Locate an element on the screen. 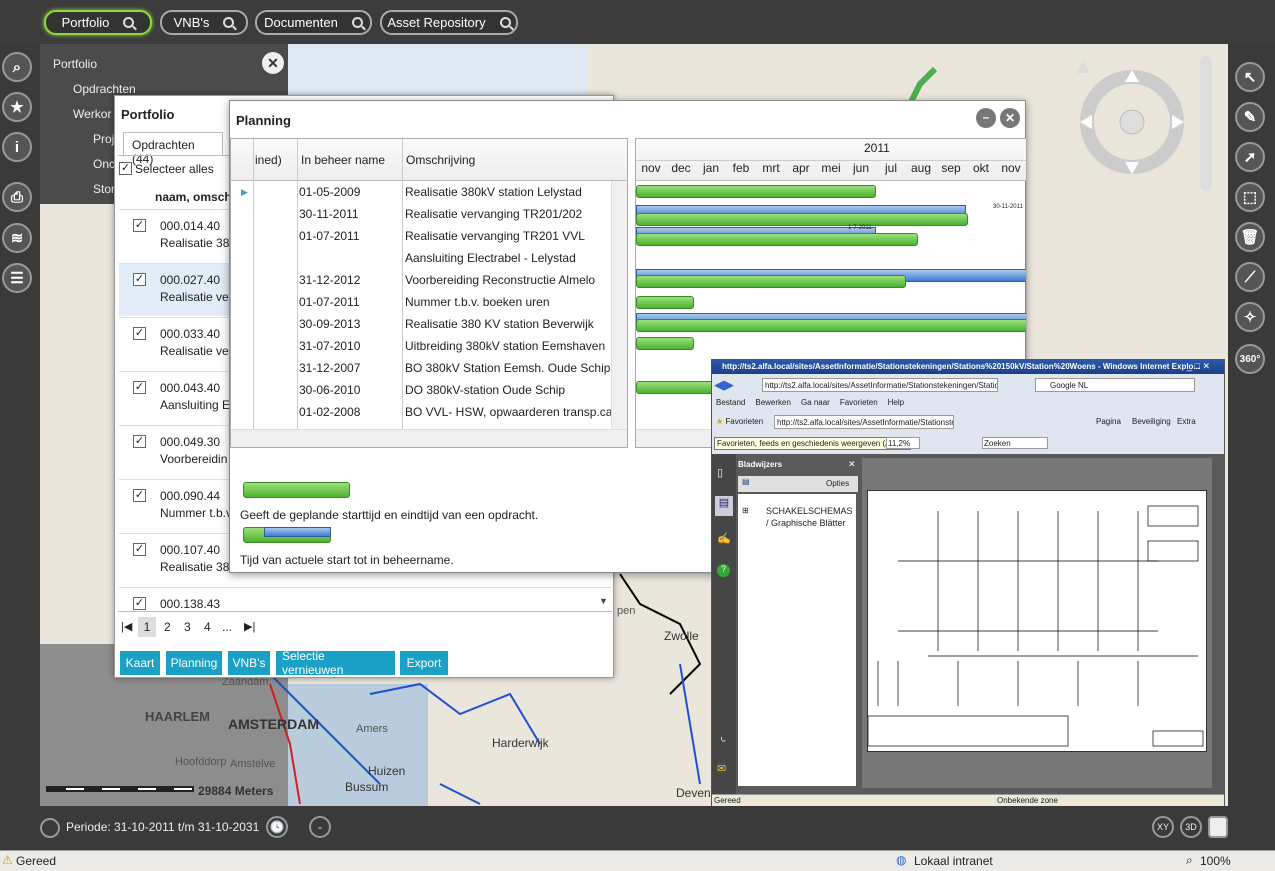  sidebar-item-opdrachten: Opdrachten is located at coordinates (104, 89).